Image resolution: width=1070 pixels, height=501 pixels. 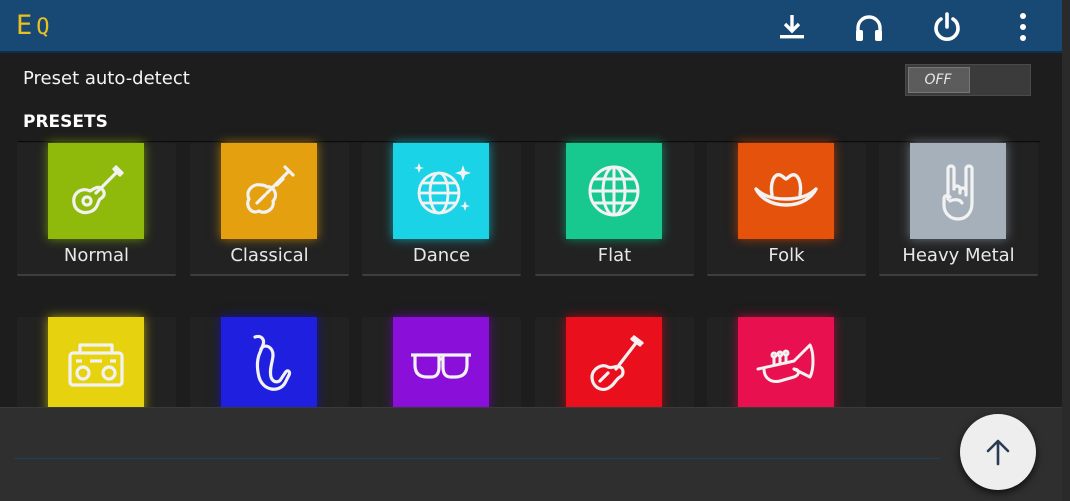 I want to click on disco-ball-icon, so click(x=442, y=189).